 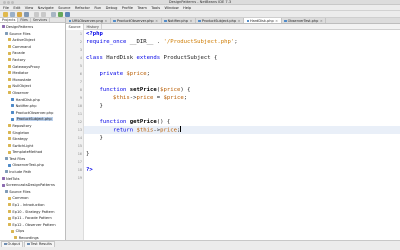 What do you see at coordinates (32, 159) in the screenshot?
I see `tree-item: Test Files` at bounding box center [32, 159].